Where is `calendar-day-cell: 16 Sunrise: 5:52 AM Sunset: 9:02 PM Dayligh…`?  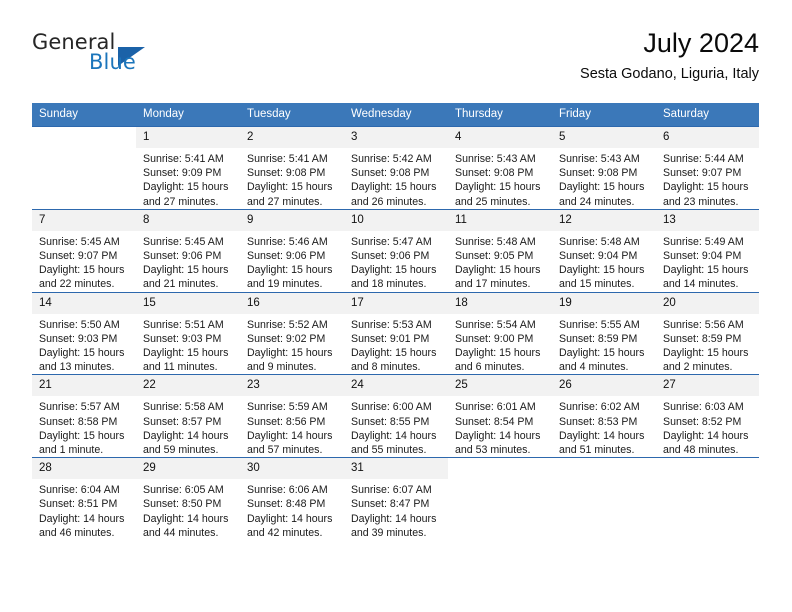
calendar-day-cell: 16 Sunrise: 5:52 AM Sunset: 9:02 PM Dayligh… is located at coordinates (292, 333).